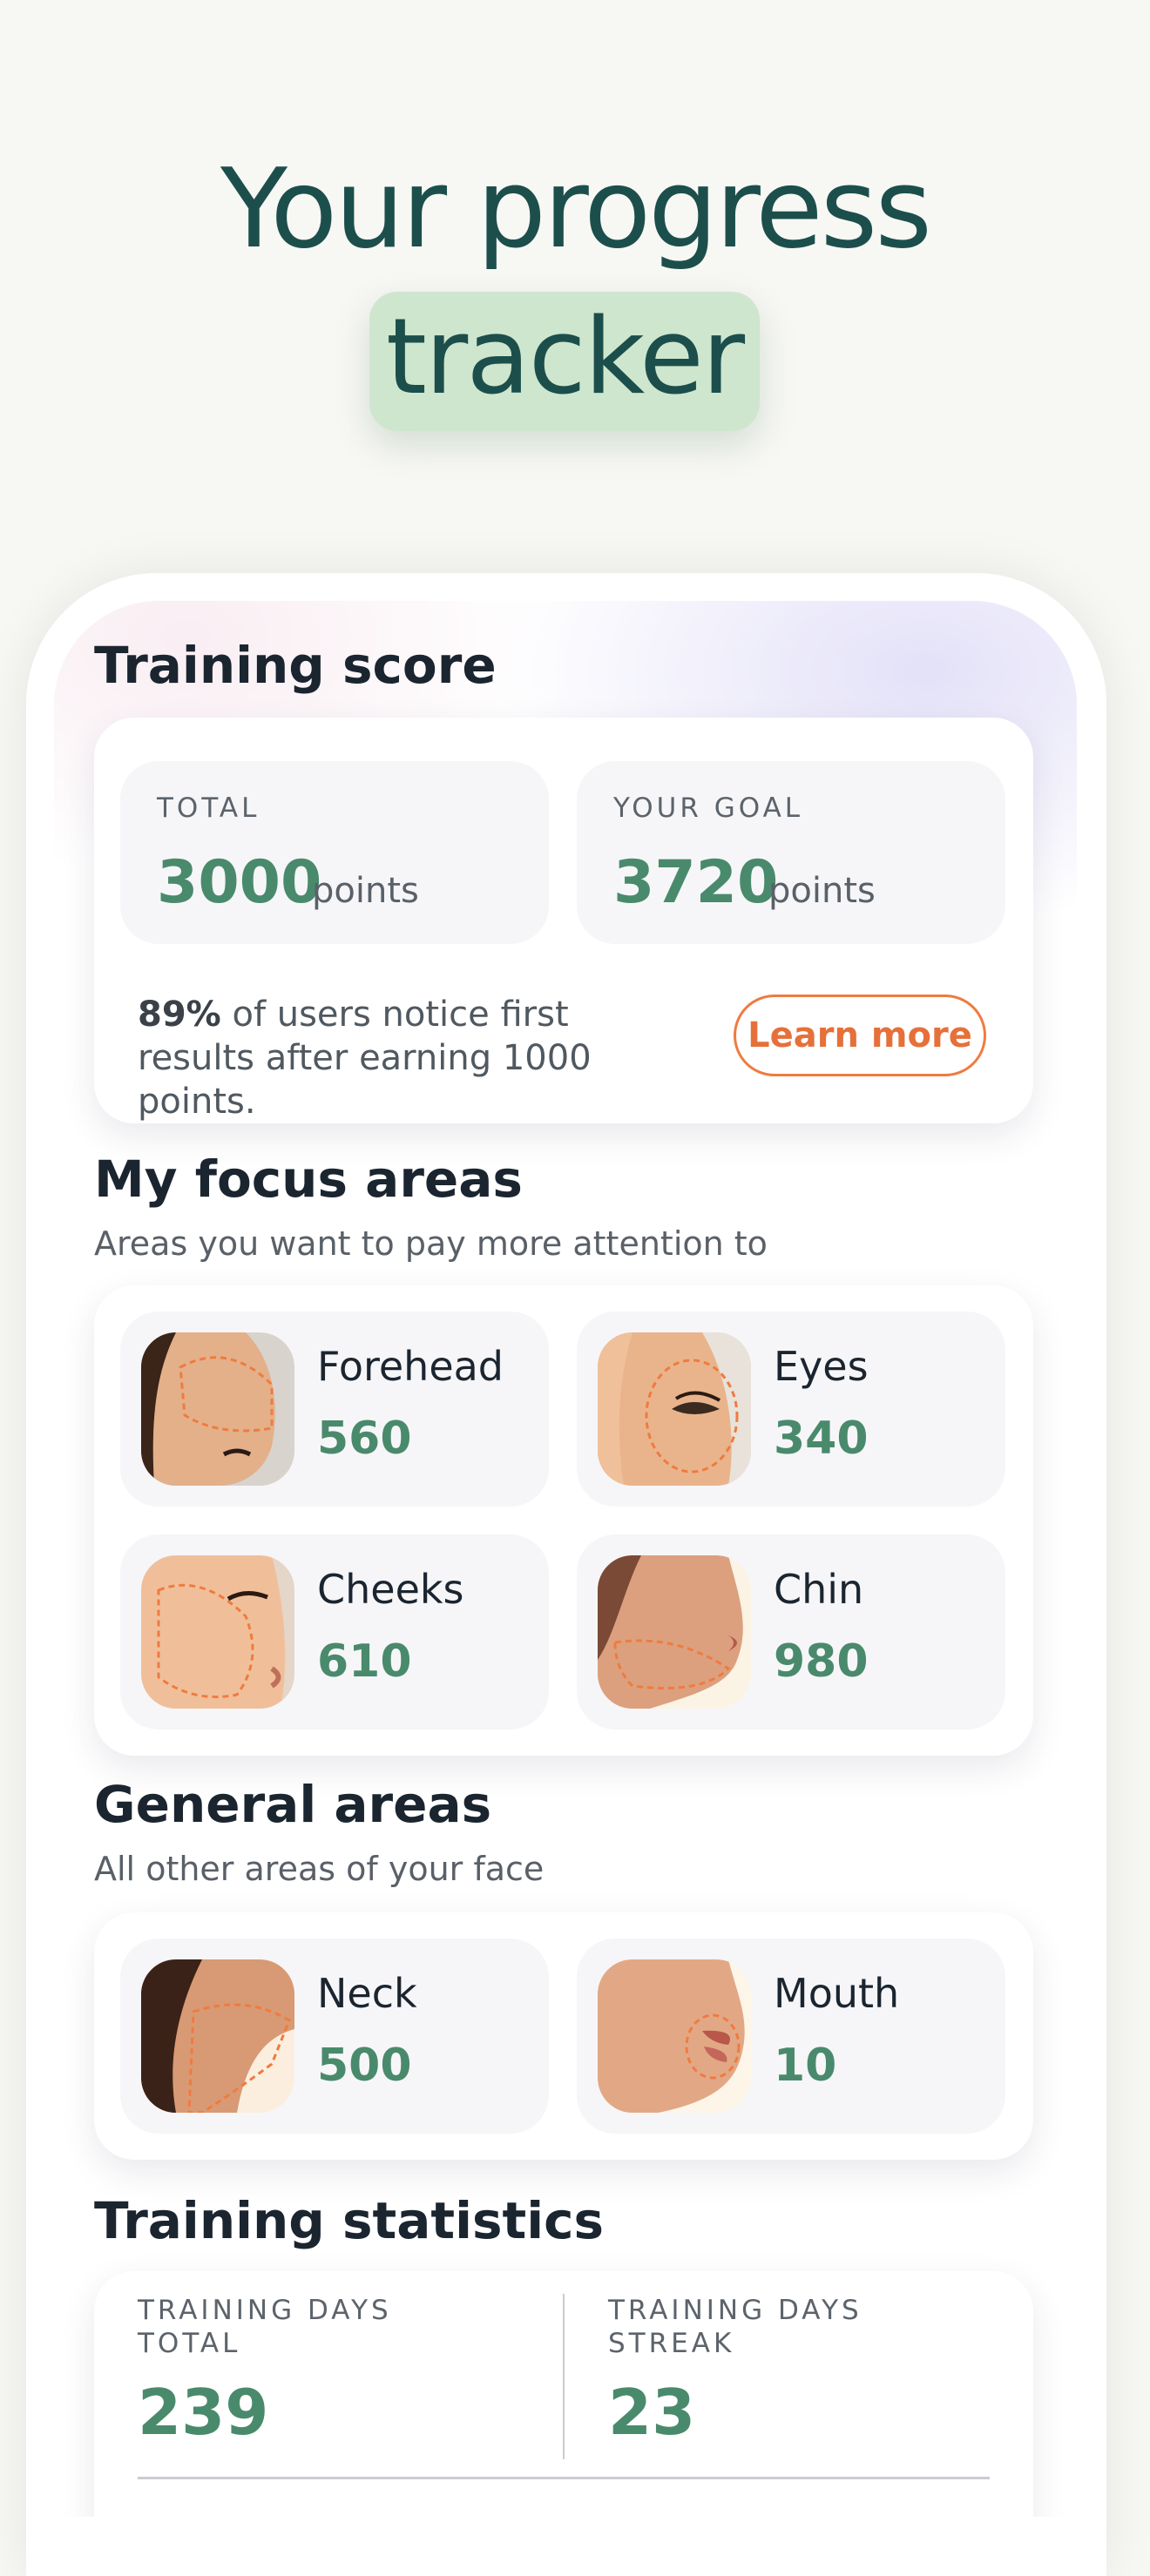 The width and height of the screenshot is (1150, 2576). Describe the element at coordinates (791, 1632) in the screenshot. I see `focus-area-chin: Chin 980` at that location.